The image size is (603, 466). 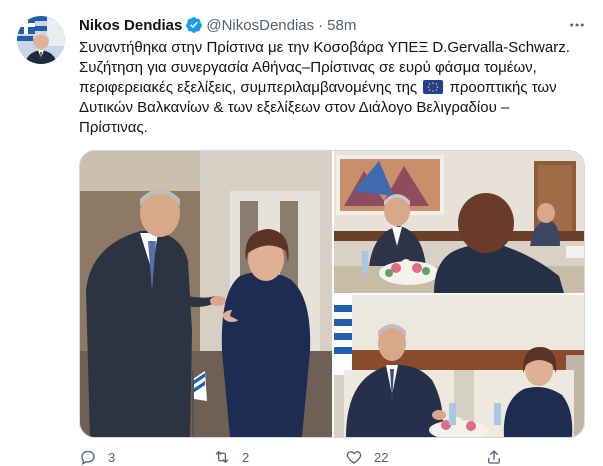 What do you see at coordinates (459, 222) in the screenshot?
I see `photo-meeting-table` at bounding box center [459, 222].